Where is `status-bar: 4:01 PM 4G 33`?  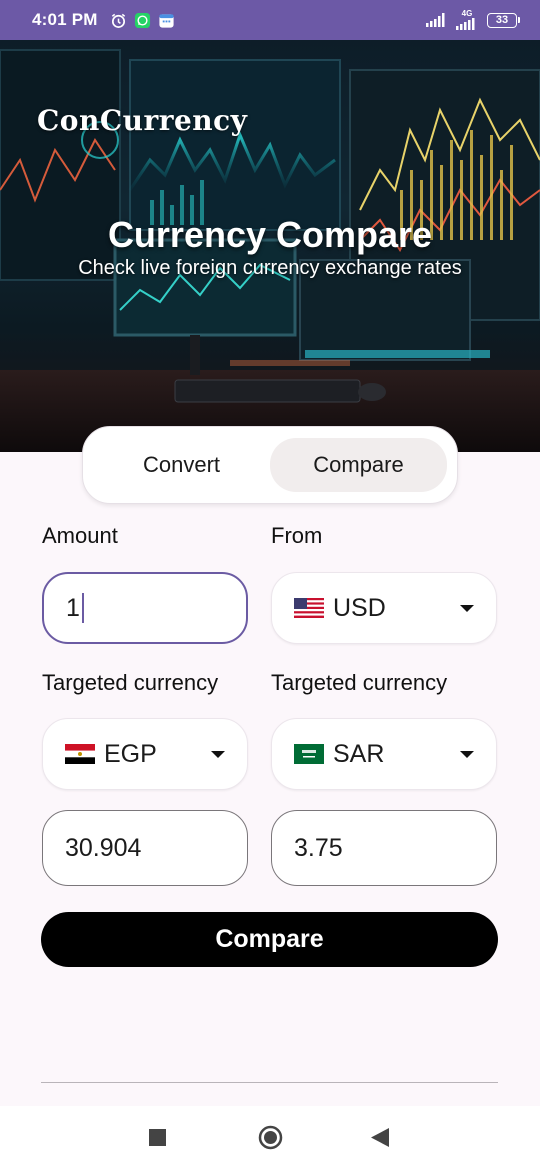
status-bar: 4:01 PM 4G 33 is located at coordinates (270, 20).